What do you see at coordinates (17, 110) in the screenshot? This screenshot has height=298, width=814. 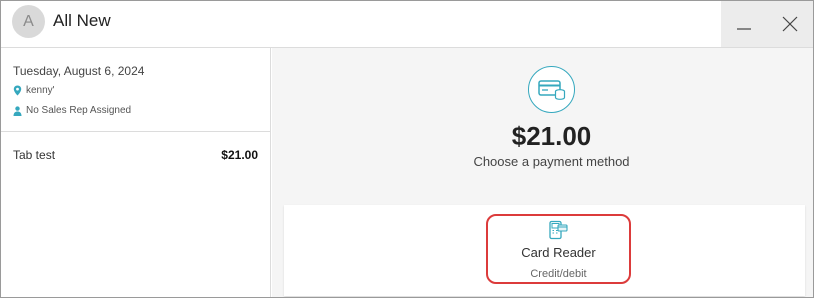 I see `person-icon` at bounding box center [17, 110].